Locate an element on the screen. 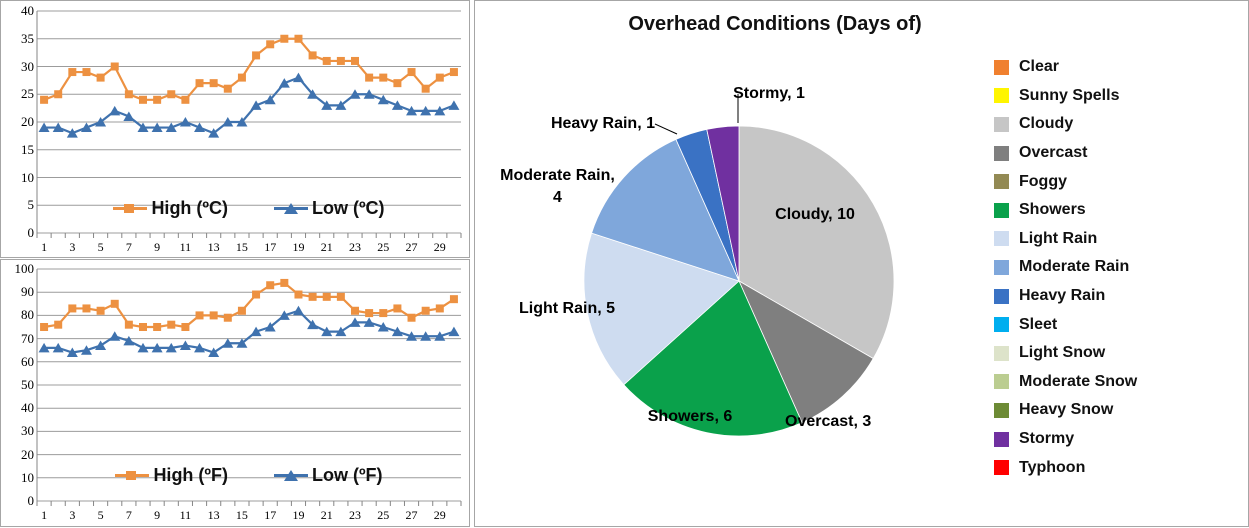 The height and width of the screenshot is (528, 1249). y-axis-tick-label: 30 is located at coordinates (27, 66).